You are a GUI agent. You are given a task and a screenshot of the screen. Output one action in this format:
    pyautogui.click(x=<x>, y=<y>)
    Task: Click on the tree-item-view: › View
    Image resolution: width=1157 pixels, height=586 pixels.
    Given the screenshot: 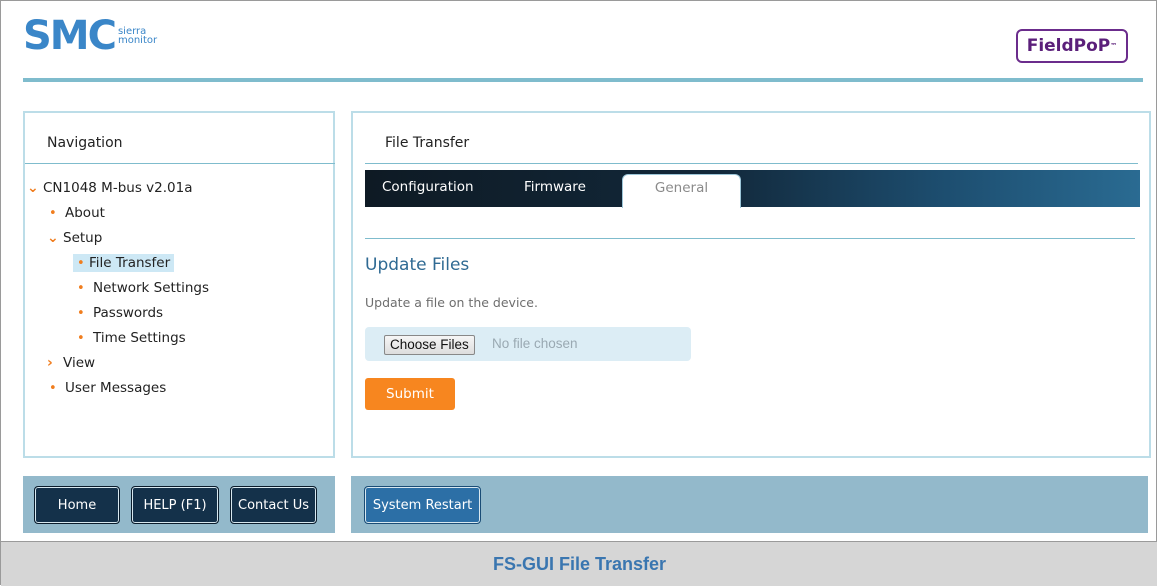 What is the action you would take?
    pyautogui.click(x=71, y=363)
    